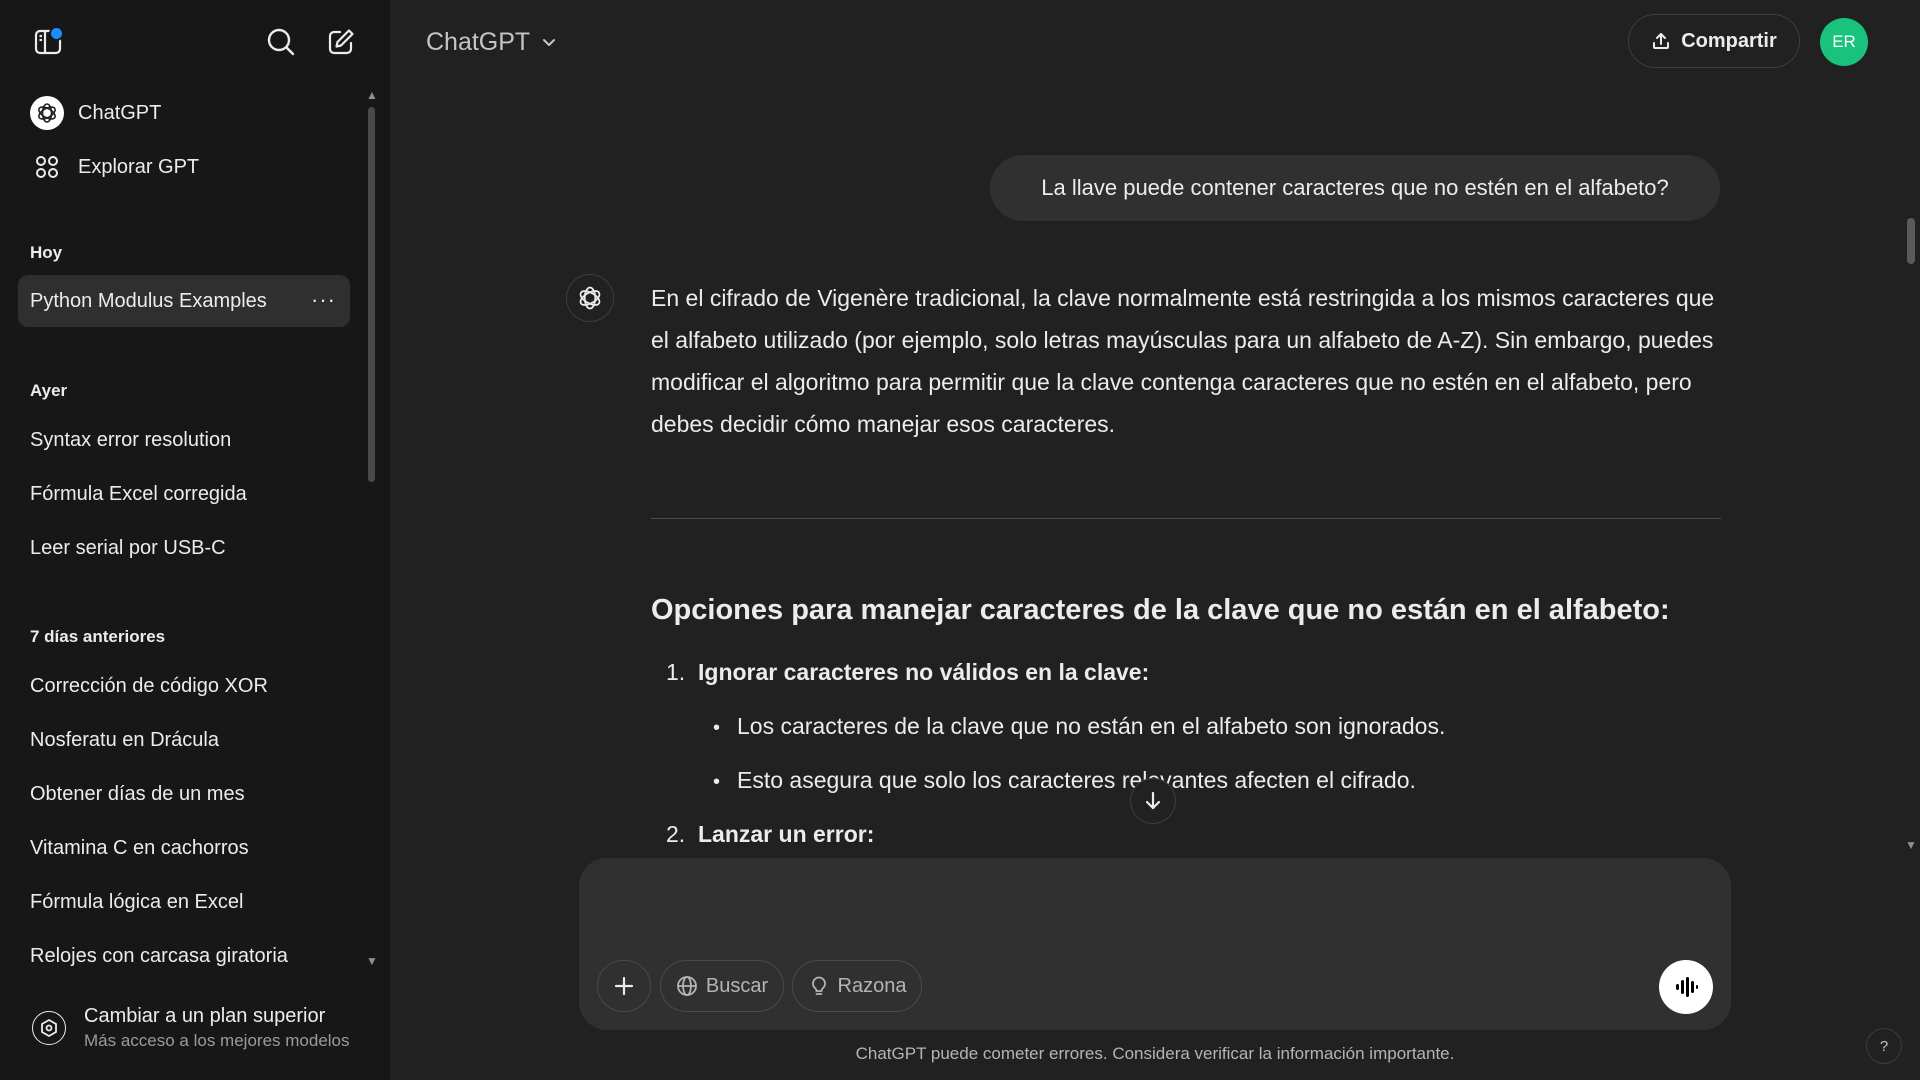 The image size is (1920, 1080). Describe the element at coordinates (56, 33) in the screenshot. I see `notification-dot` at that location.